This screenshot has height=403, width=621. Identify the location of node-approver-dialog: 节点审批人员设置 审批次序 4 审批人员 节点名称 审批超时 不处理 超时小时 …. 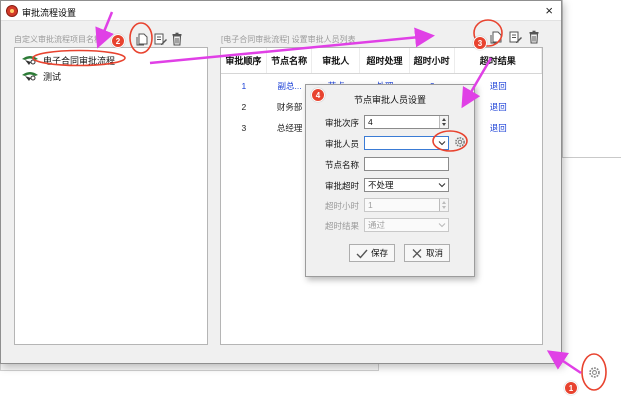
(390, 180).